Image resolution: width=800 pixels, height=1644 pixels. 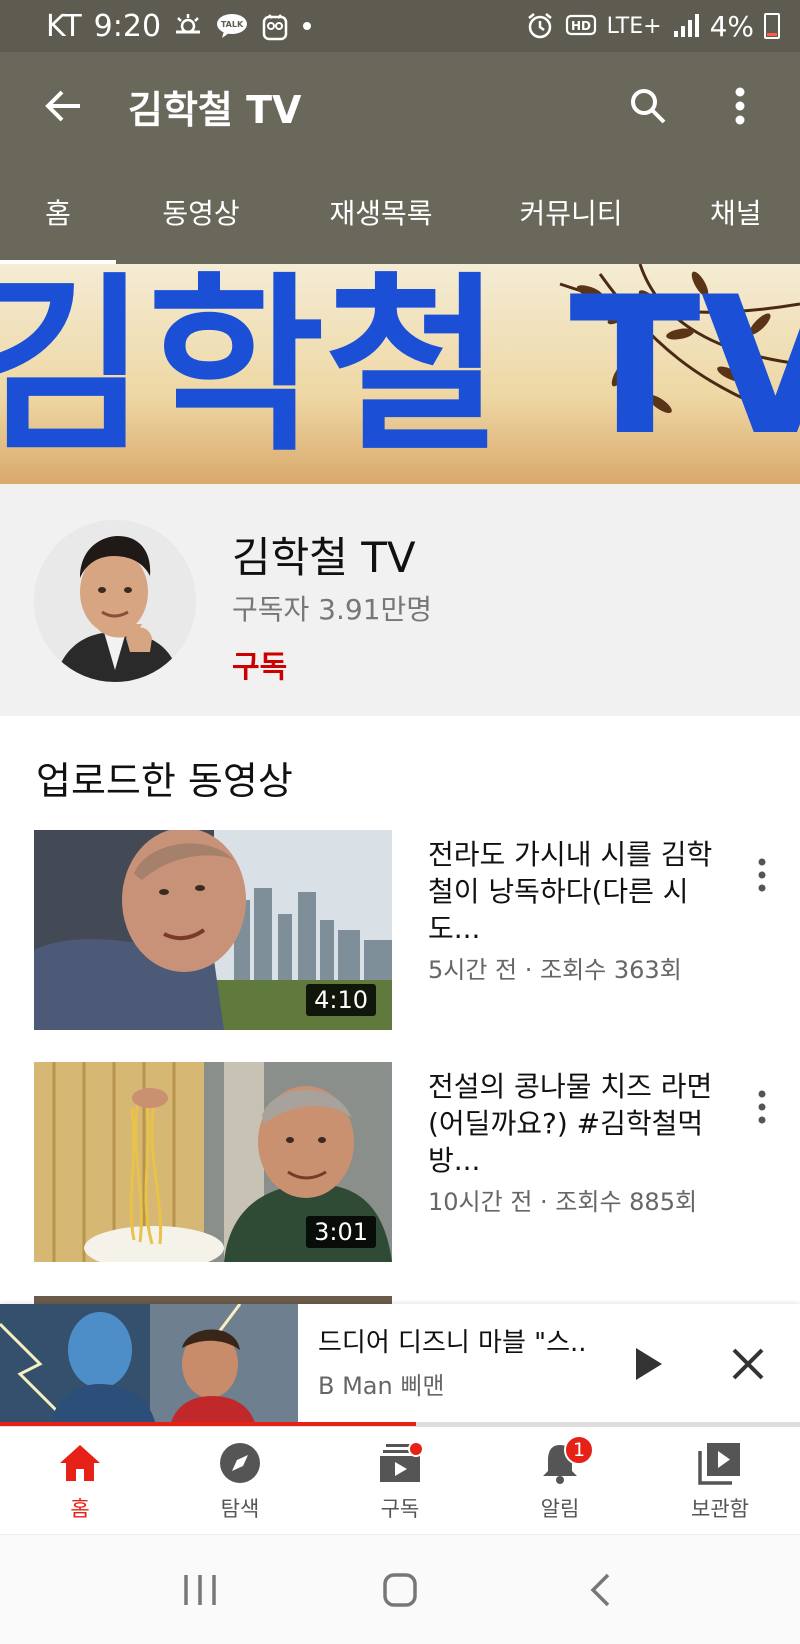 I want to click on nav-home: 홈, so click(x=80, y=1480).